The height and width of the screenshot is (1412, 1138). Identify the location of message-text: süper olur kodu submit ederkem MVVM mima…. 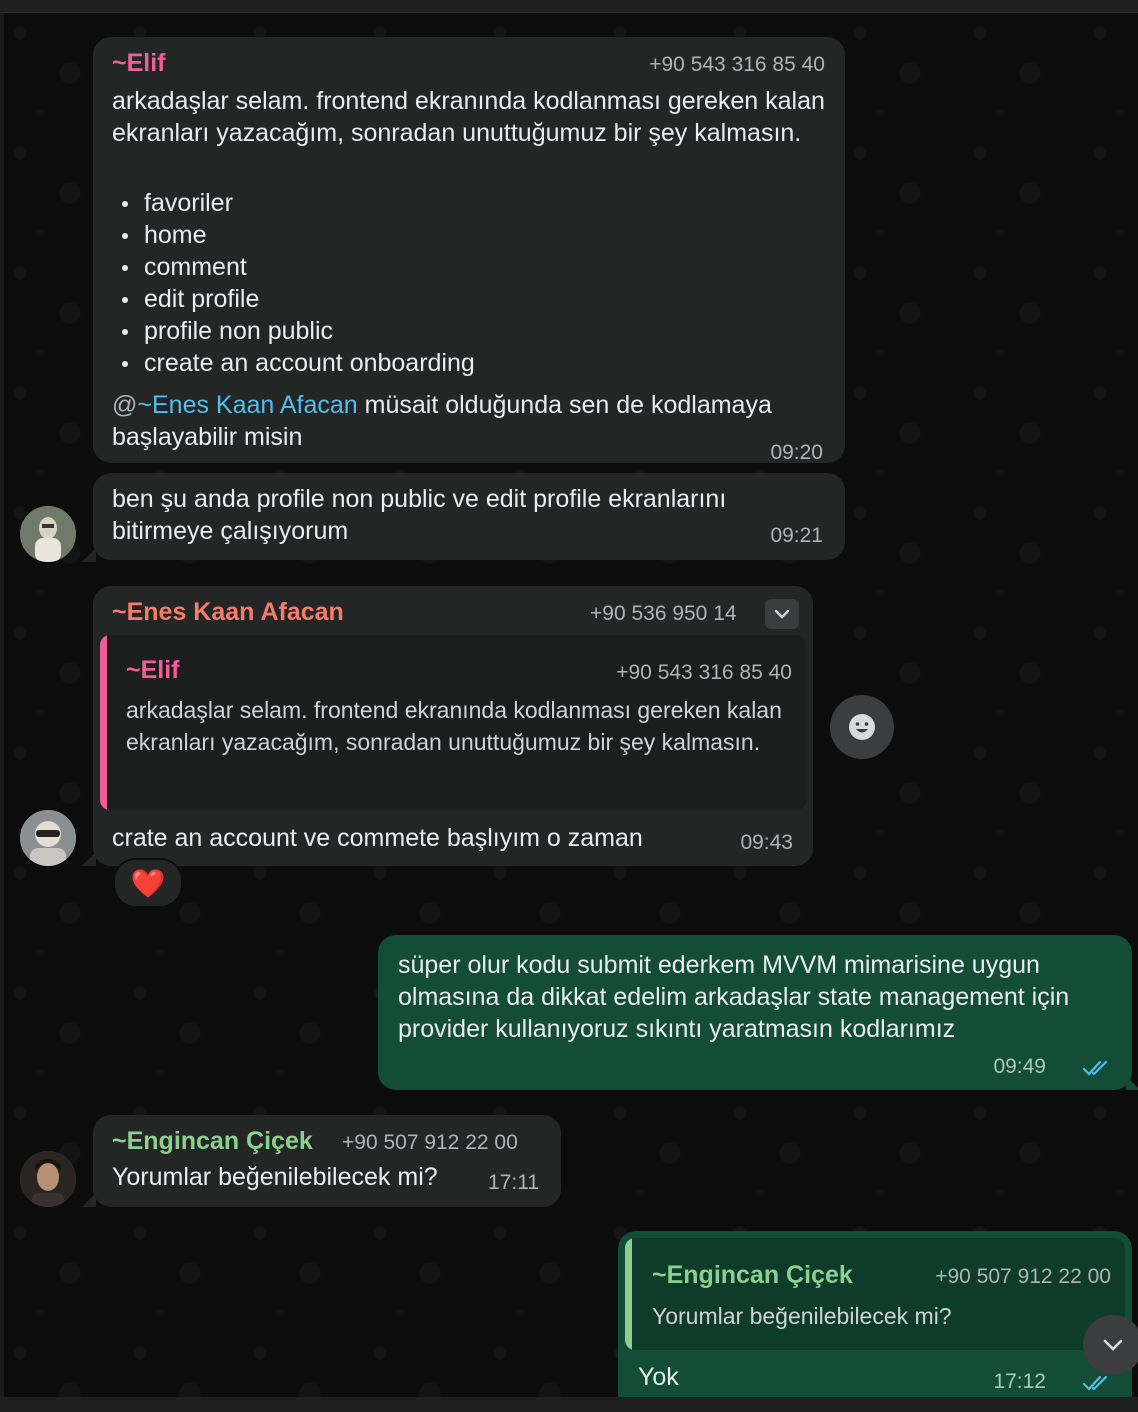
(734, 997).